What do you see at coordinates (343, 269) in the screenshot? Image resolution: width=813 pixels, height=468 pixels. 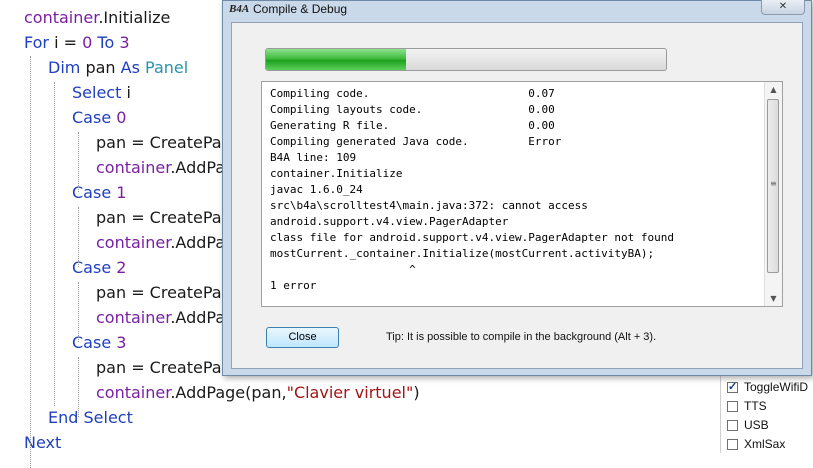 I see `output-line: ^` at bounding box center [343, 269].